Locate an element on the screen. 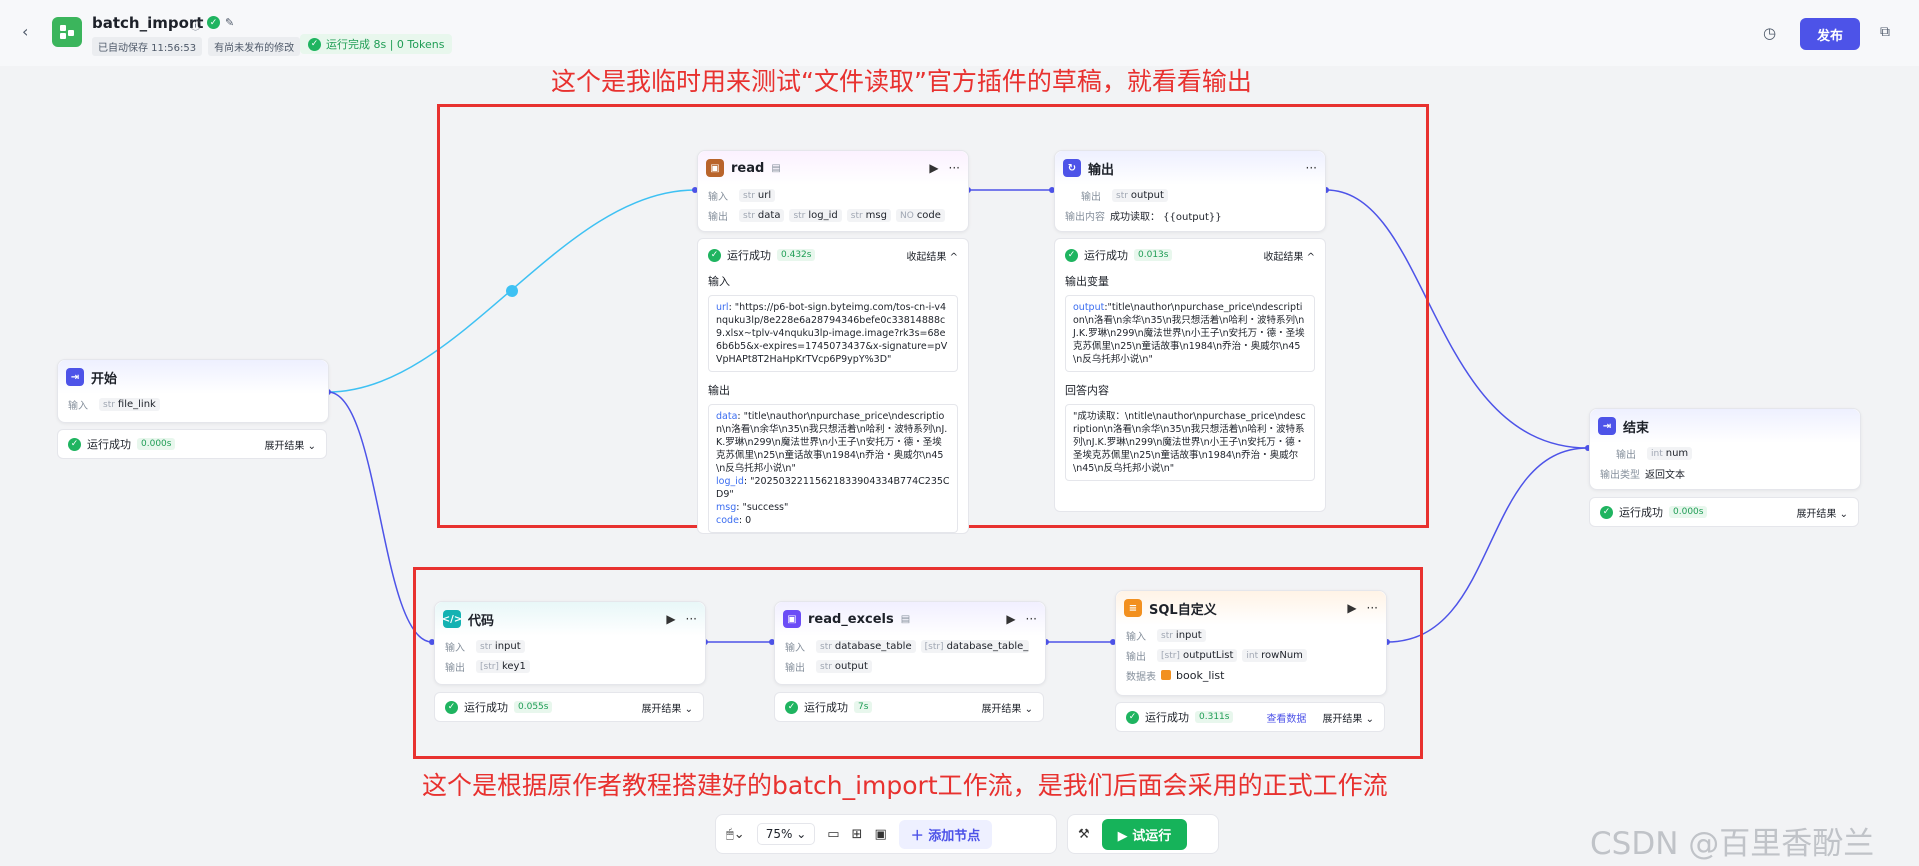 This screenshot has width=1919, height=866. type-value: 返回文本 is located at coordinates (1665, 475).